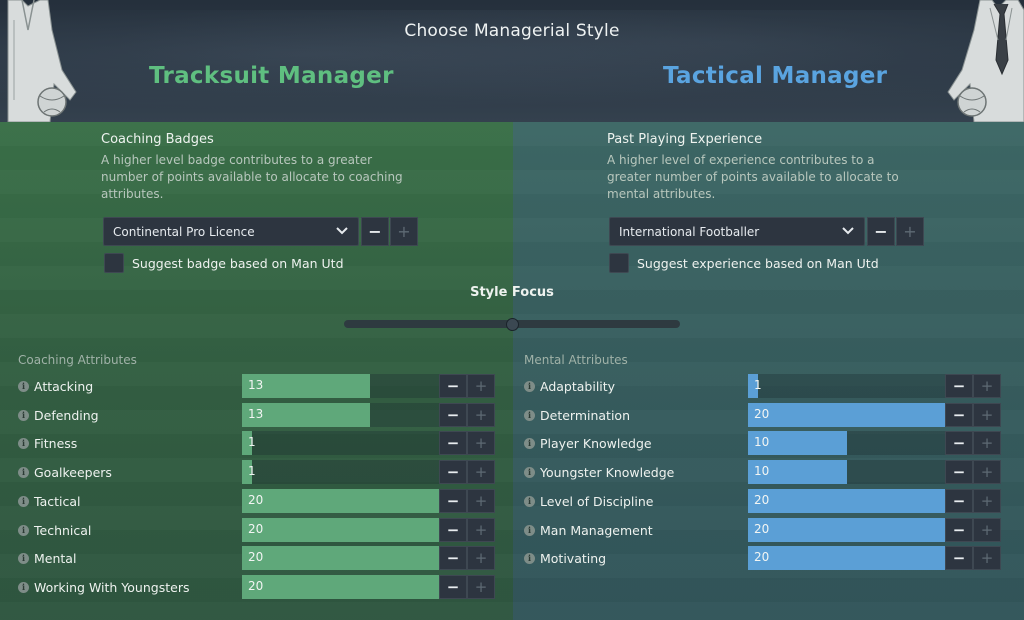 This screenshot has width=1024, height=620. I want to click on suggest-experience-checkbox-row: Suggest experience based on Man Utd, so click(744, 263).